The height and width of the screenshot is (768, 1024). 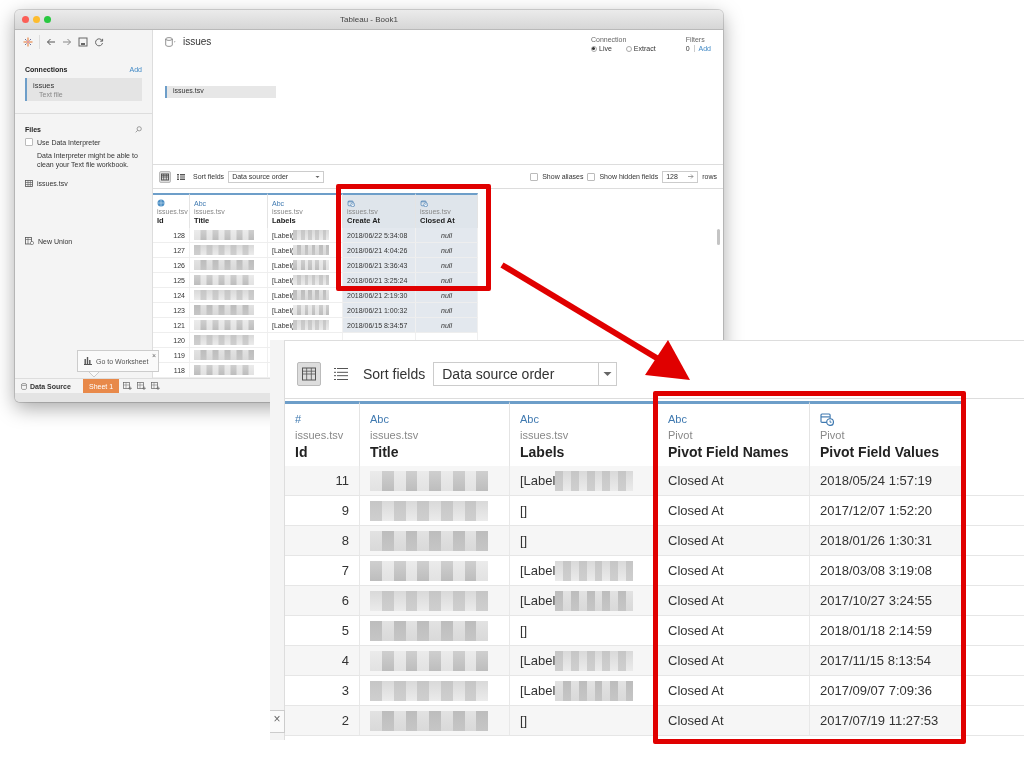 What do you see at coordinates (161, 203) in the screenshot?
I see `globe-icon` at bounding box center [161, 203].